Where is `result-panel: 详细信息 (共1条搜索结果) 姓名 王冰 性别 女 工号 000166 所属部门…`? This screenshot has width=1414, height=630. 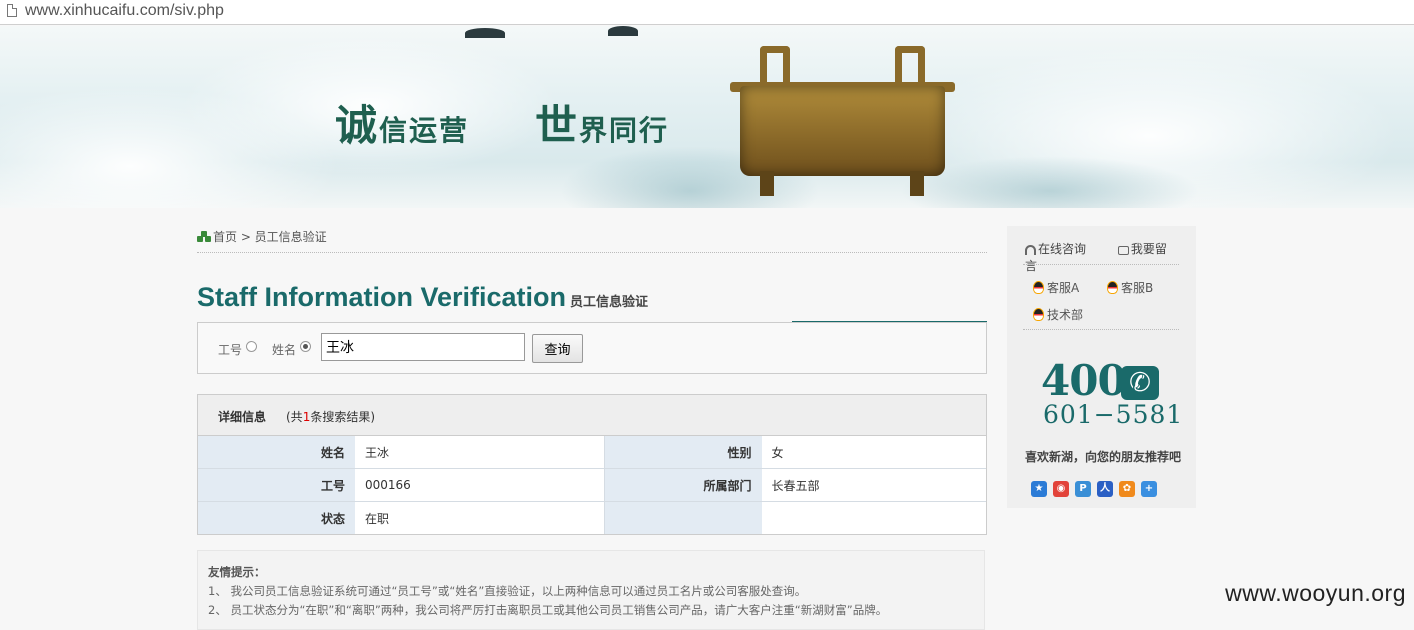 result-panel: 详细信息 (共1条搜索结果) 姓名 王冰 性别 女 工号 000166 所属部门… is located at coordinates (592, 464).